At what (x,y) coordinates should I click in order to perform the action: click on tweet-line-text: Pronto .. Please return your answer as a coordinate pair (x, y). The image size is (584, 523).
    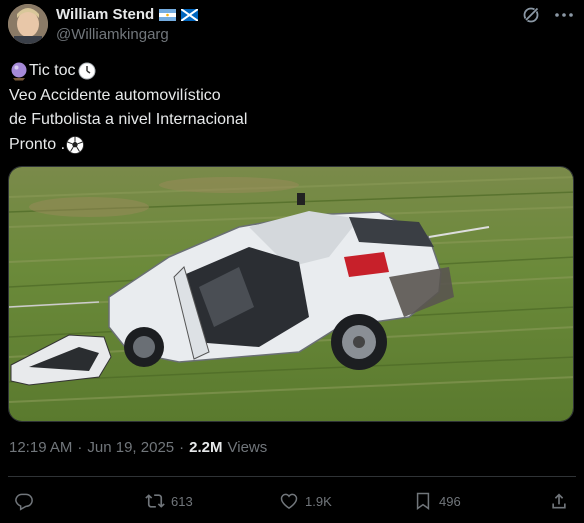
    Looking at the image, I should click on (37, 144).